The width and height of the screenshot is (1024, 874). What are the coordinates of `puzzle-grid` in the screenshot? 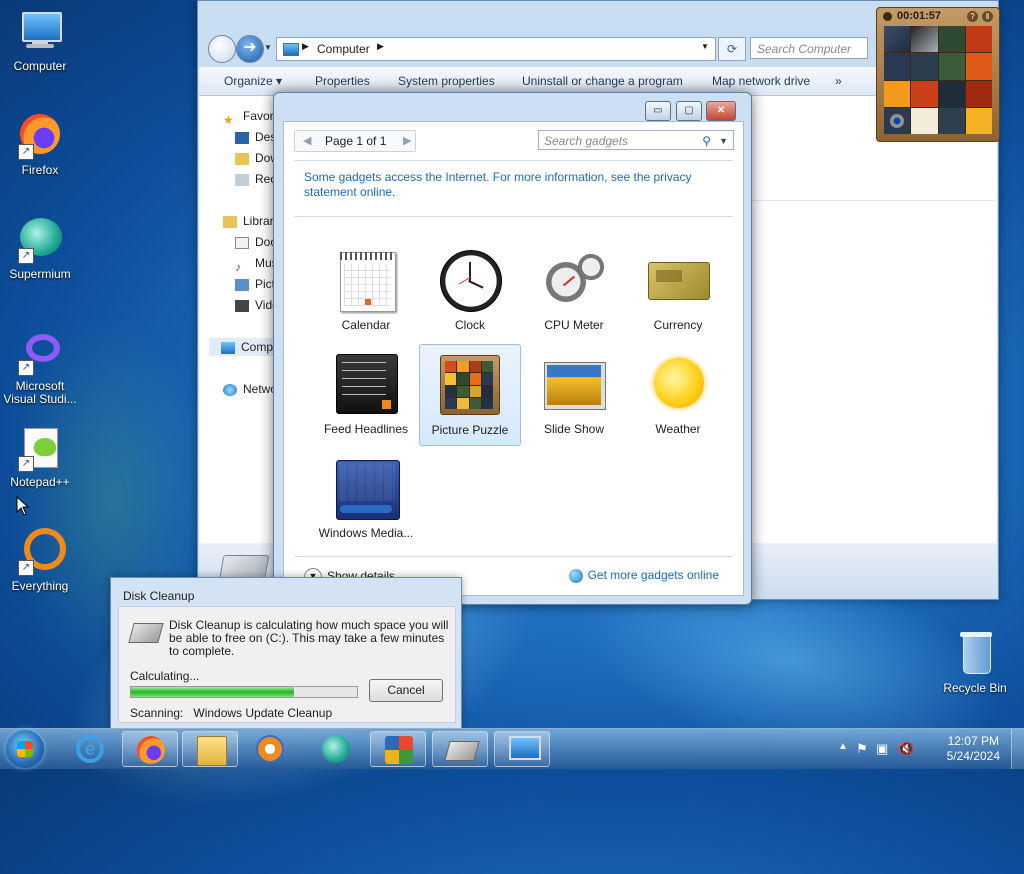 It's located at (938, 80).